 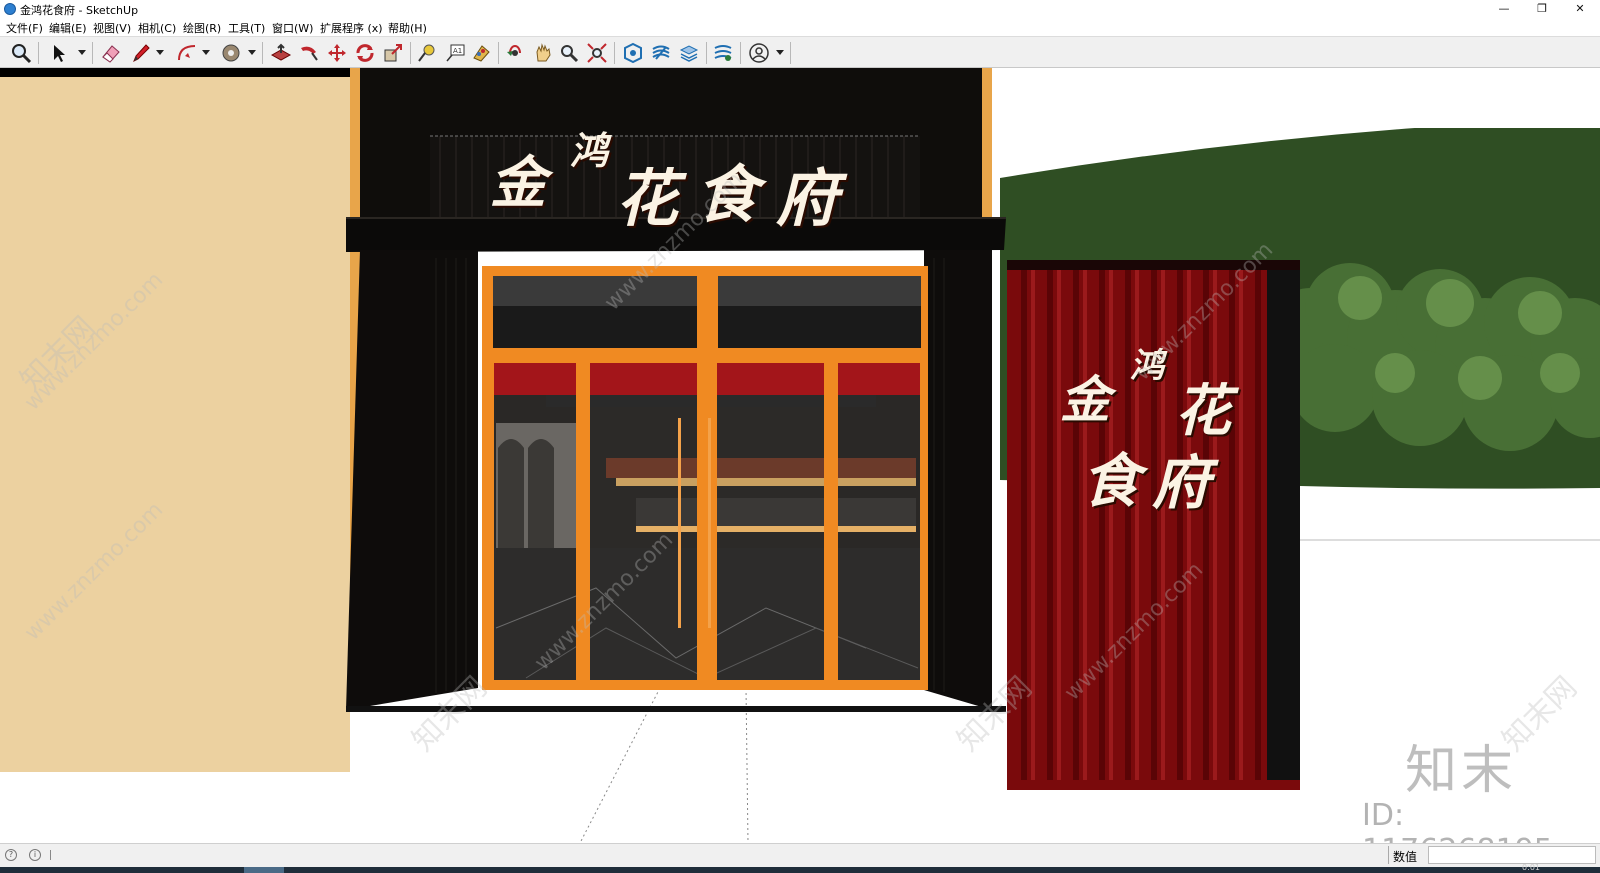 What do you see at coordinates (723, 53) in the screenshot?
I see `extension-manager-icon` at bounding box center [723, 53].